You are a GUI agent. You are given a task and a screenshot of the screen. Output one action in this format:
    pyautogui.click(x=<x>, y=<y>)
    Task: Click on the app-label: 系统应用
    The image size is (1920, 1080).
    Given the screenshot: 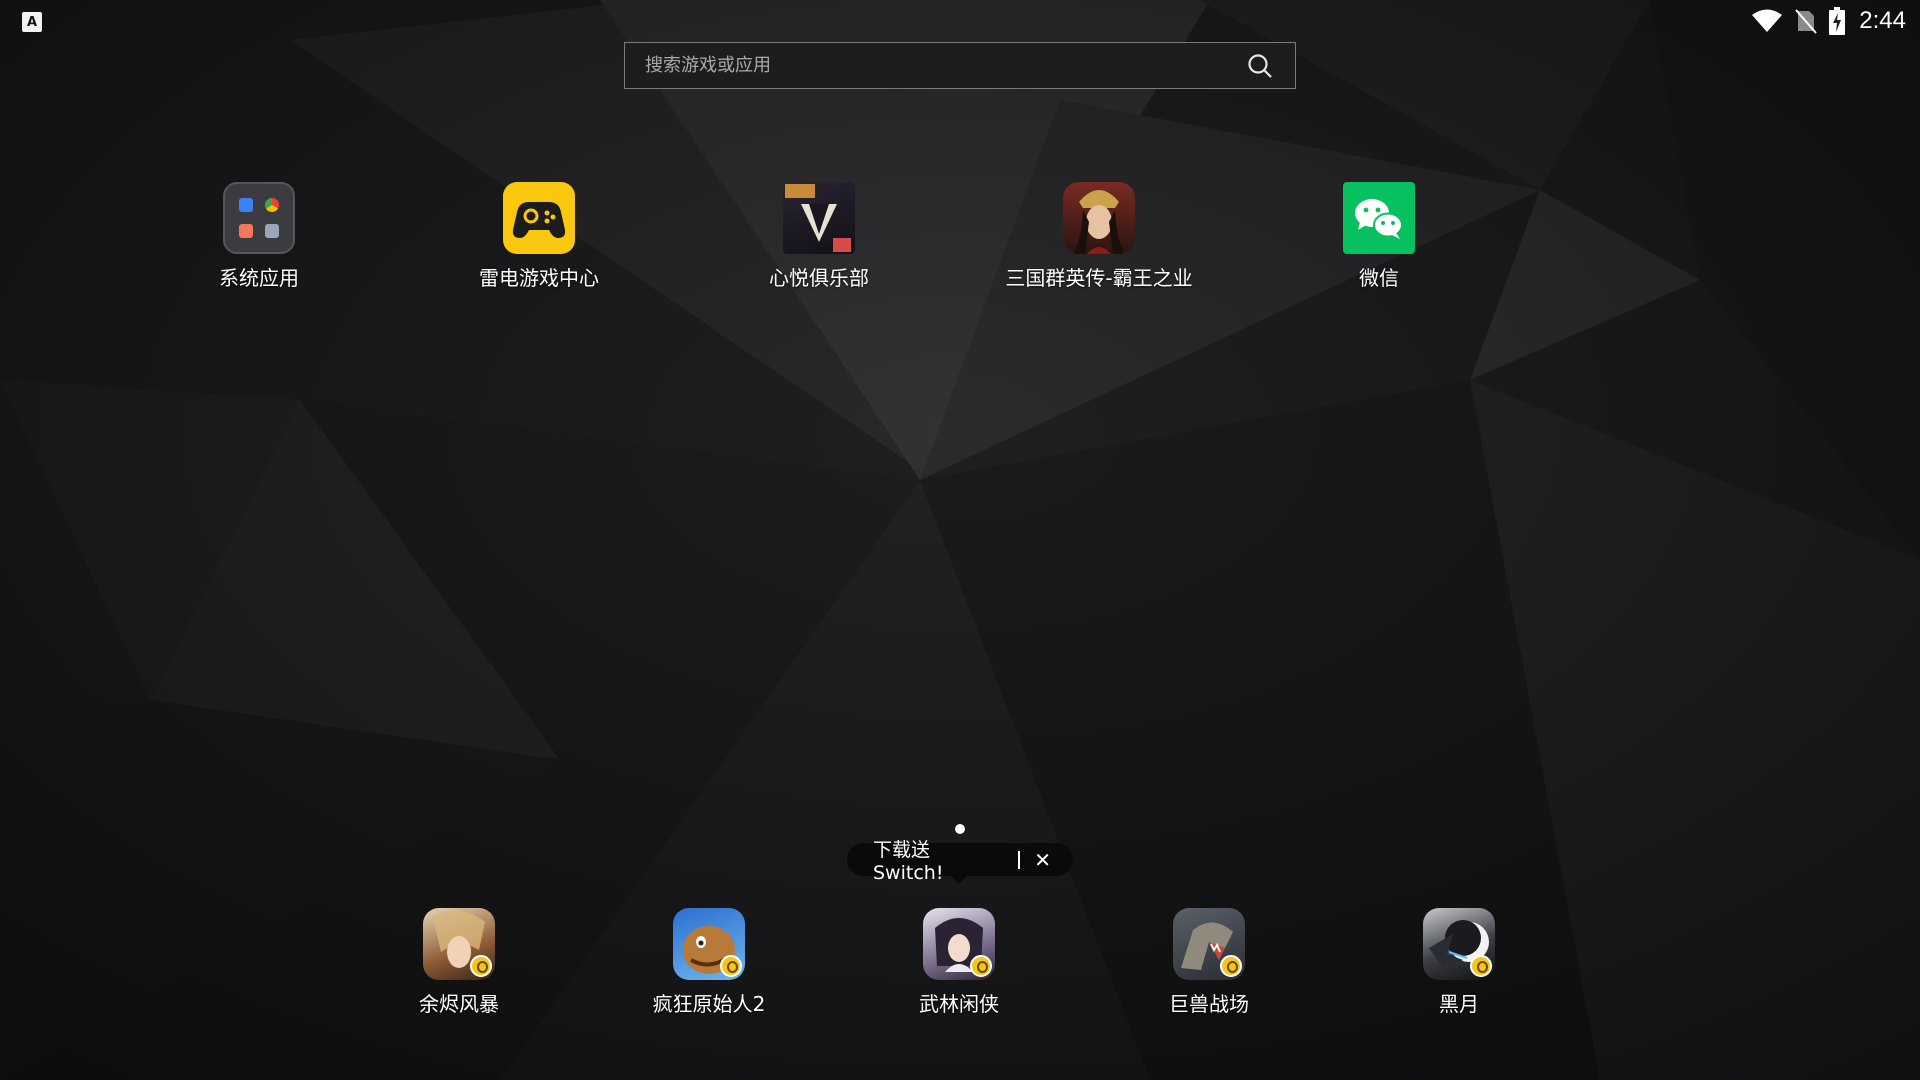 What is the action you would take?
    pyautogui.click(x=259, y=278)
    